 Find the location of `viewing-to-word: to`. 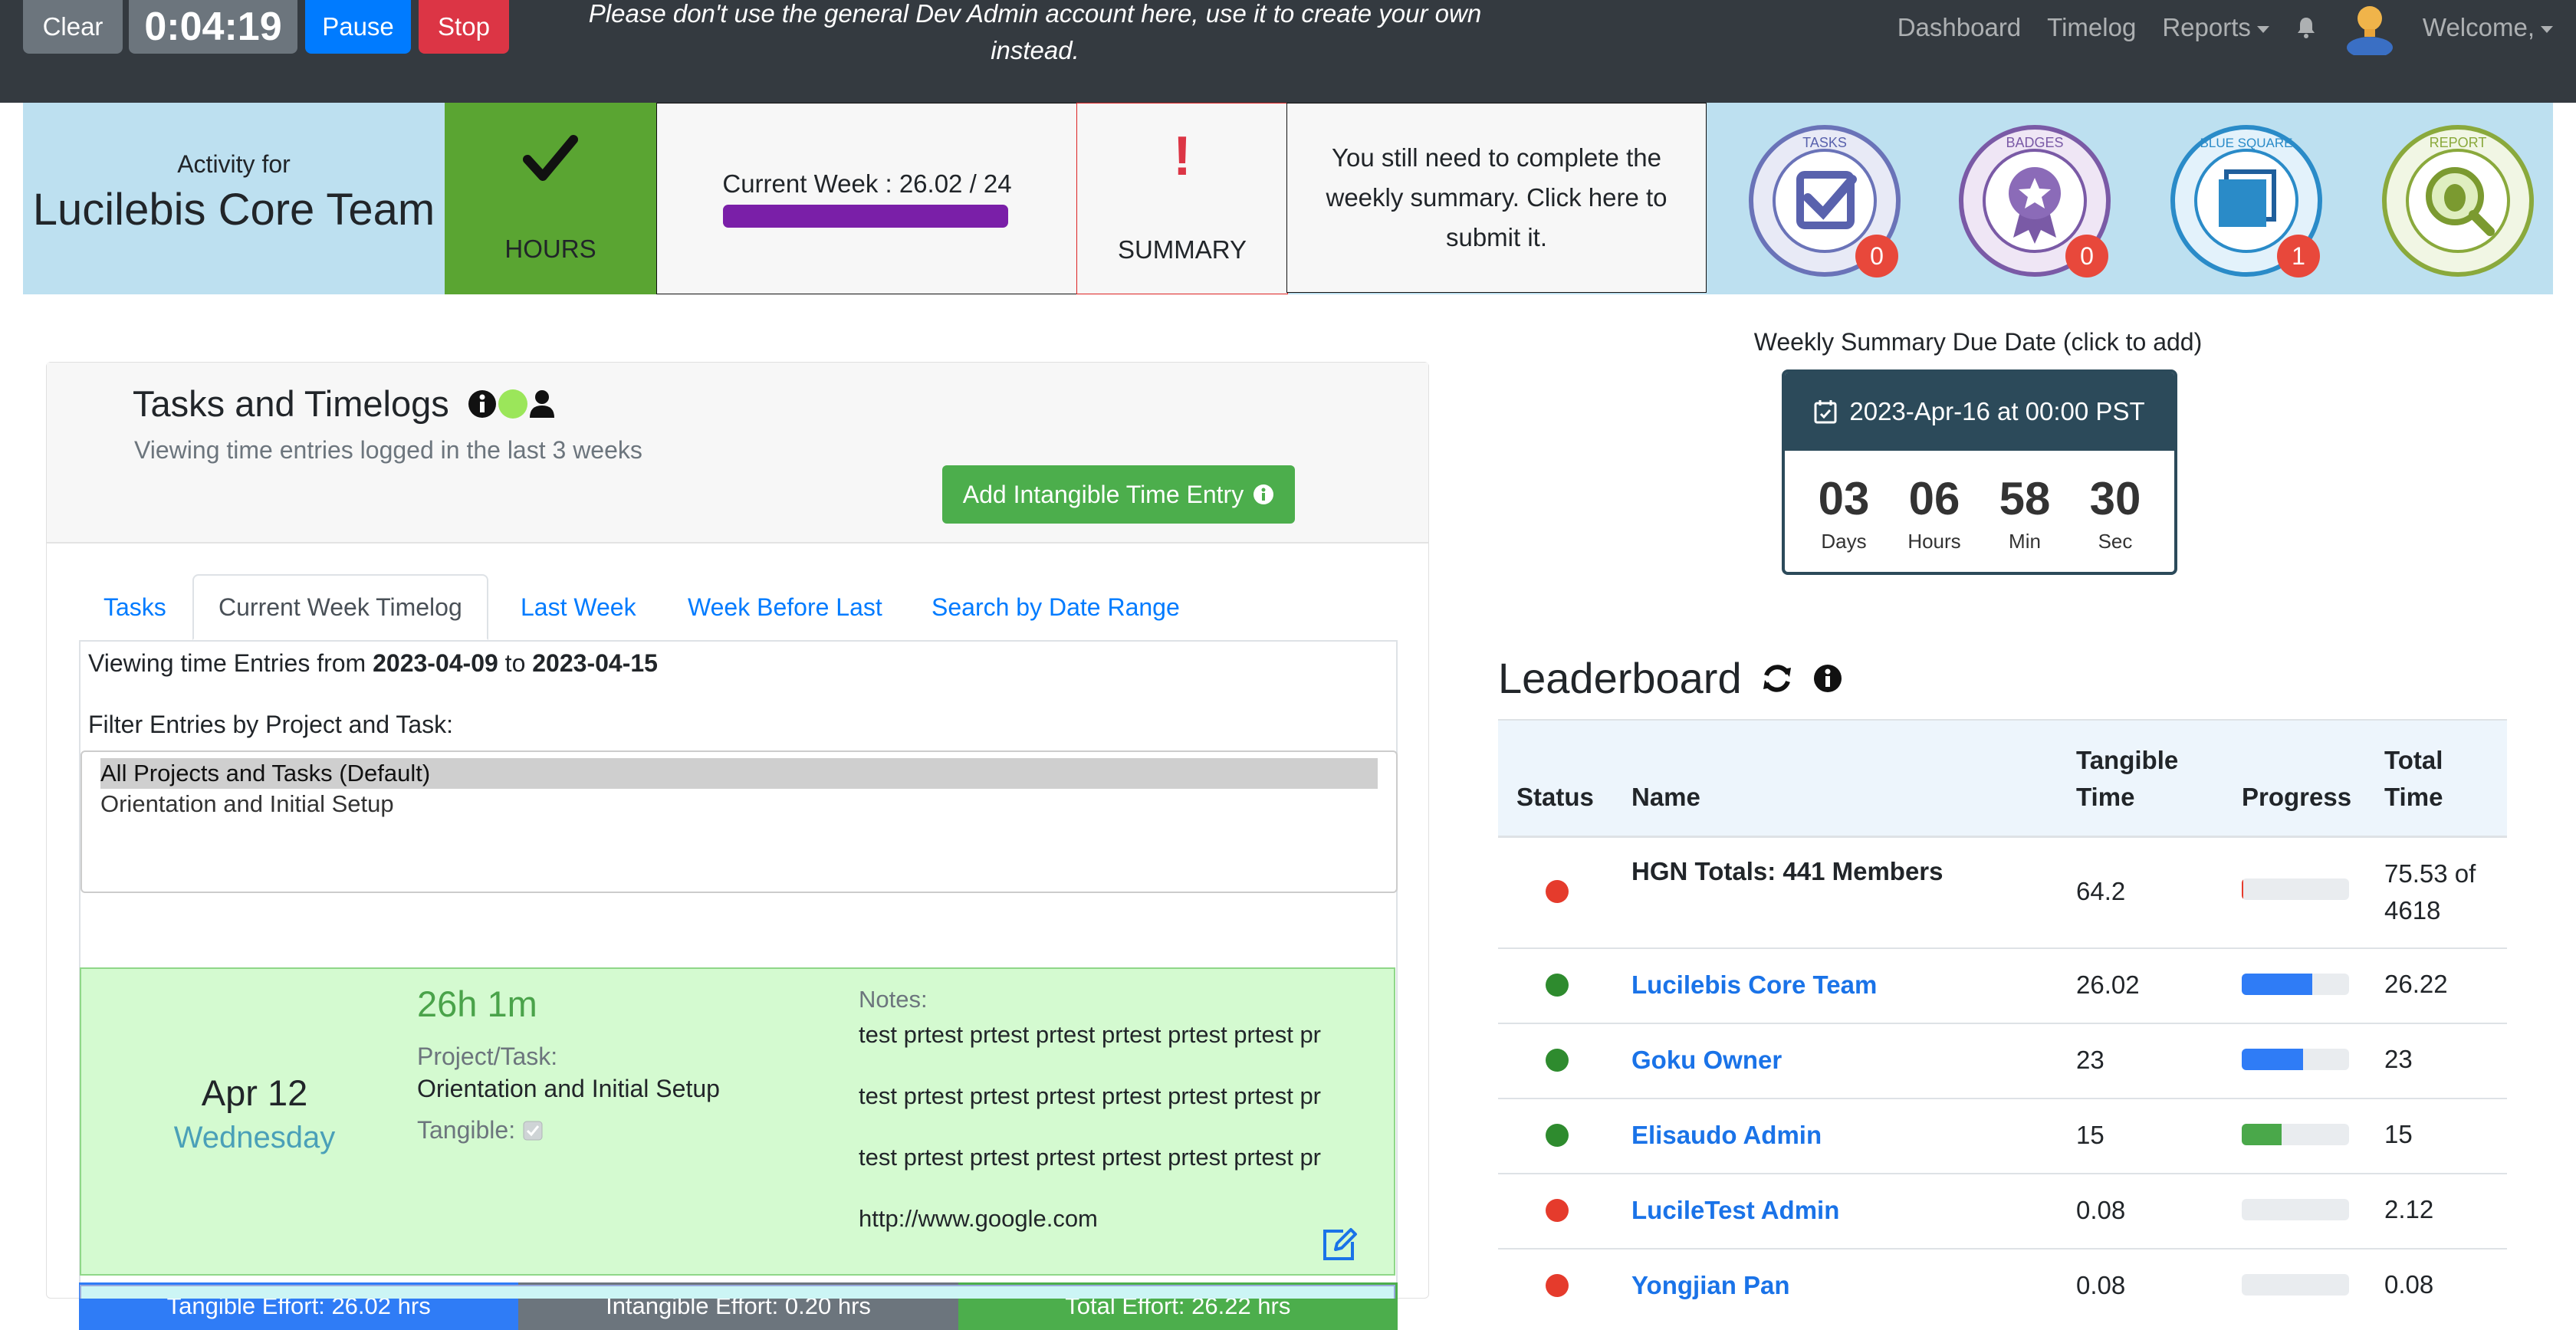

viewing-to-word: to is located at coordinates (515, 663).